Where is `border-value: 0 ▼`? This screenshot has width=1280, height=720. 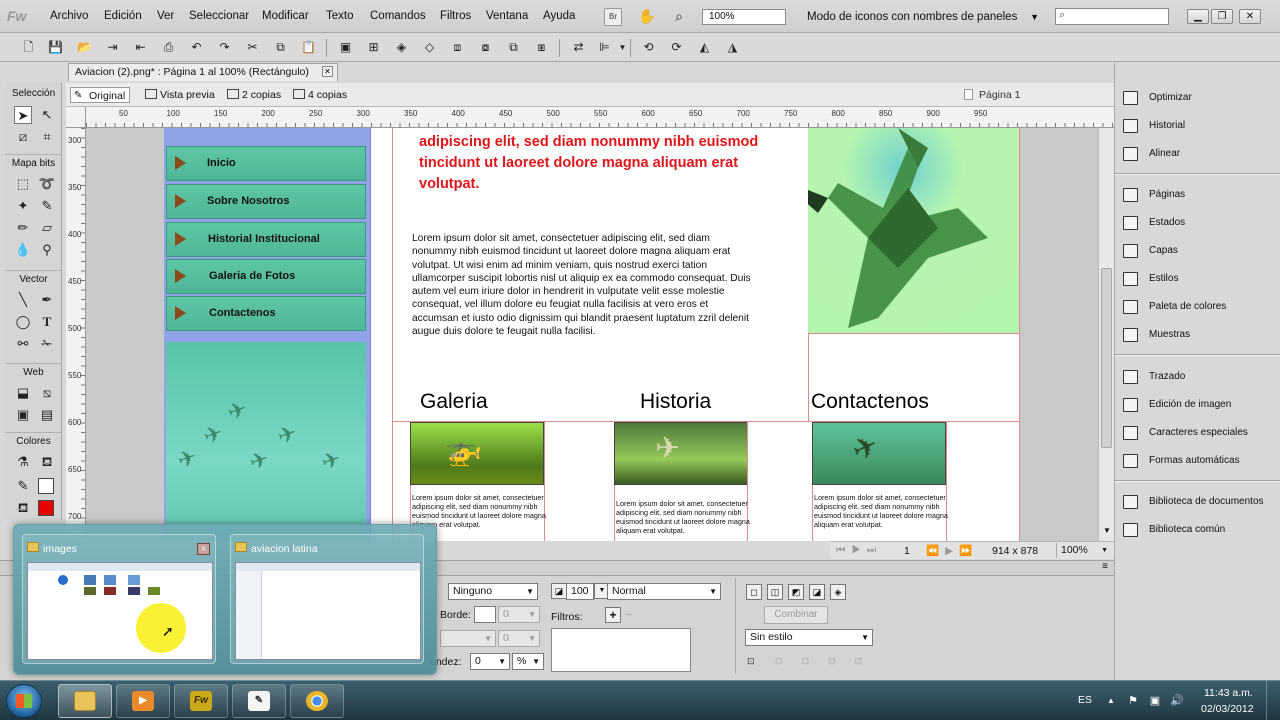 border-value: 0 ▼ is located at coordinates (519, 614).